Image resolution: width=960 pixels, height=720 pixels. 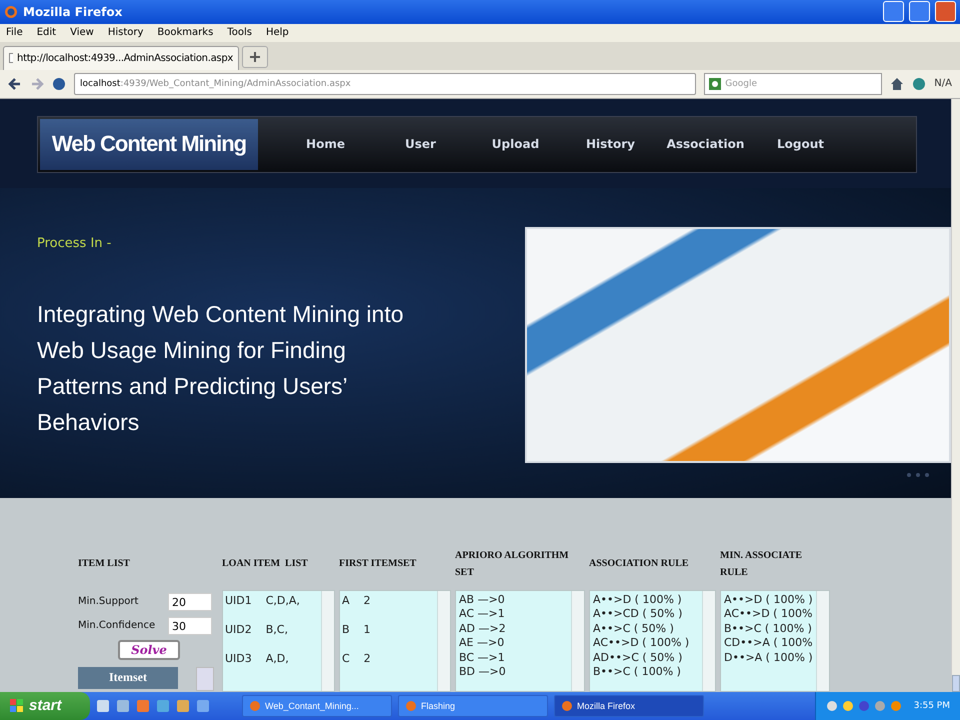 I want to click on list-item: AD••>C ( 50% ), so click(x=638, y=658).